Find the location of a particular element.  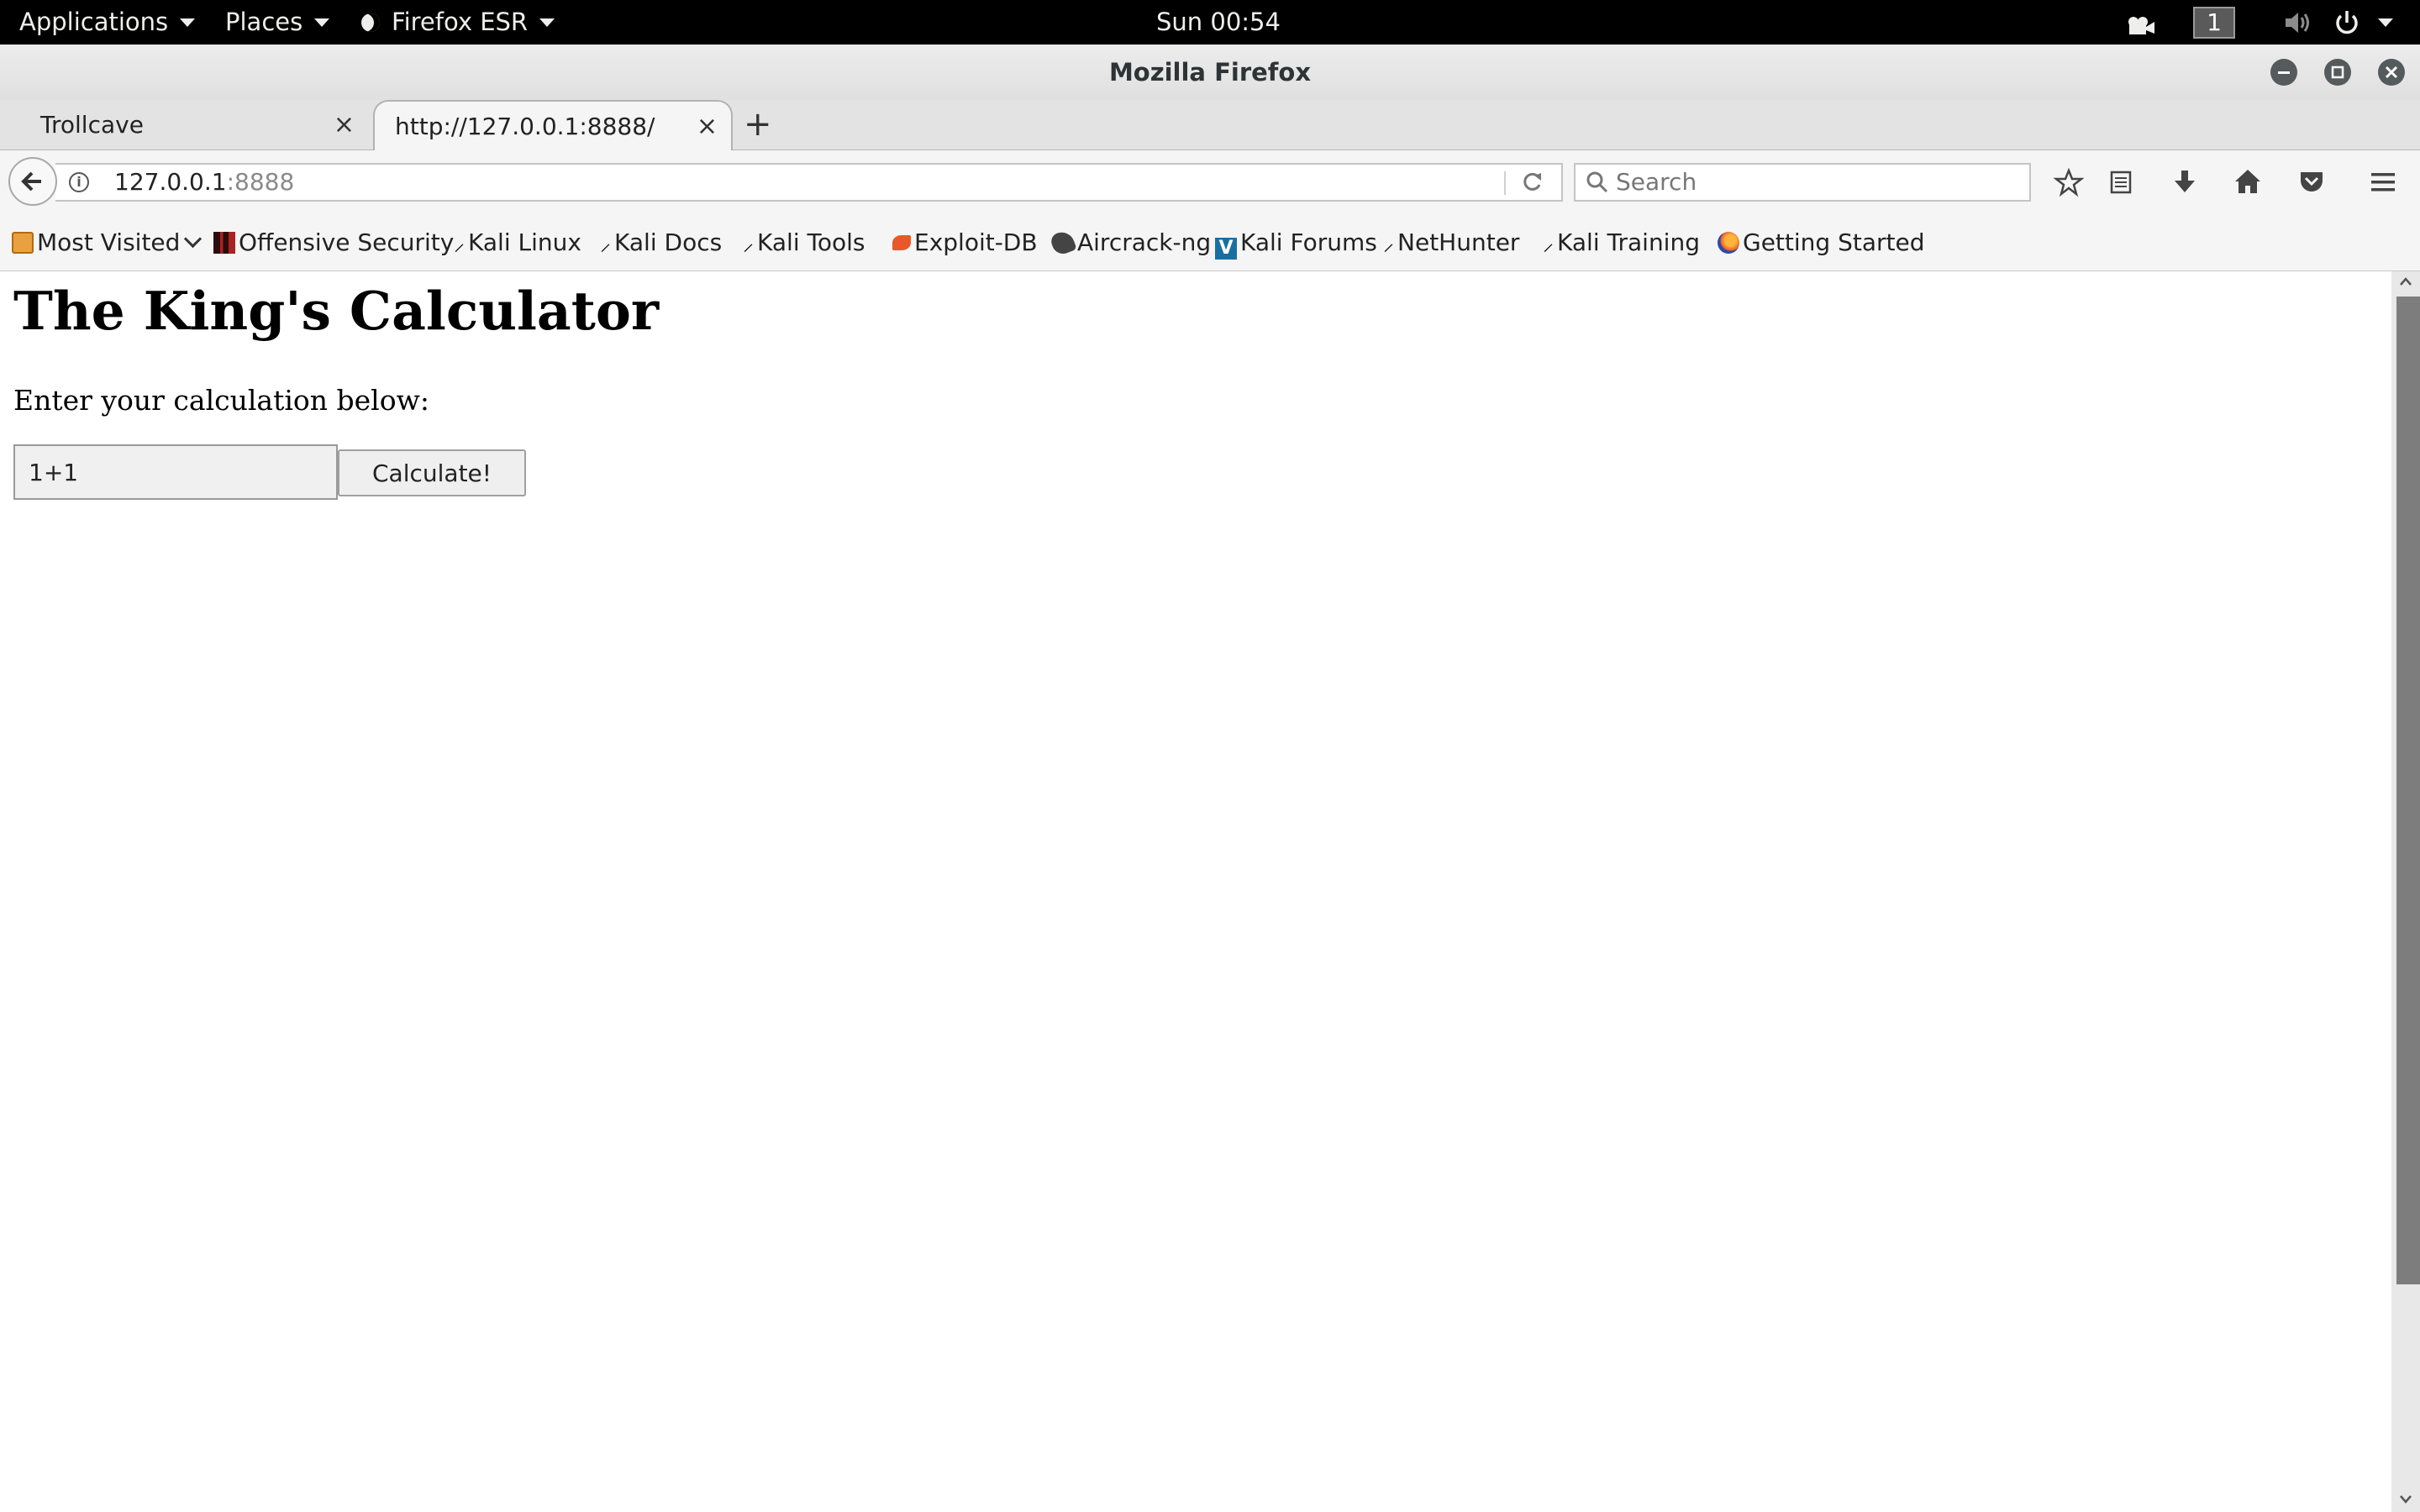

scroll-up-arrow-icon is located at coordinates (2405, 283).